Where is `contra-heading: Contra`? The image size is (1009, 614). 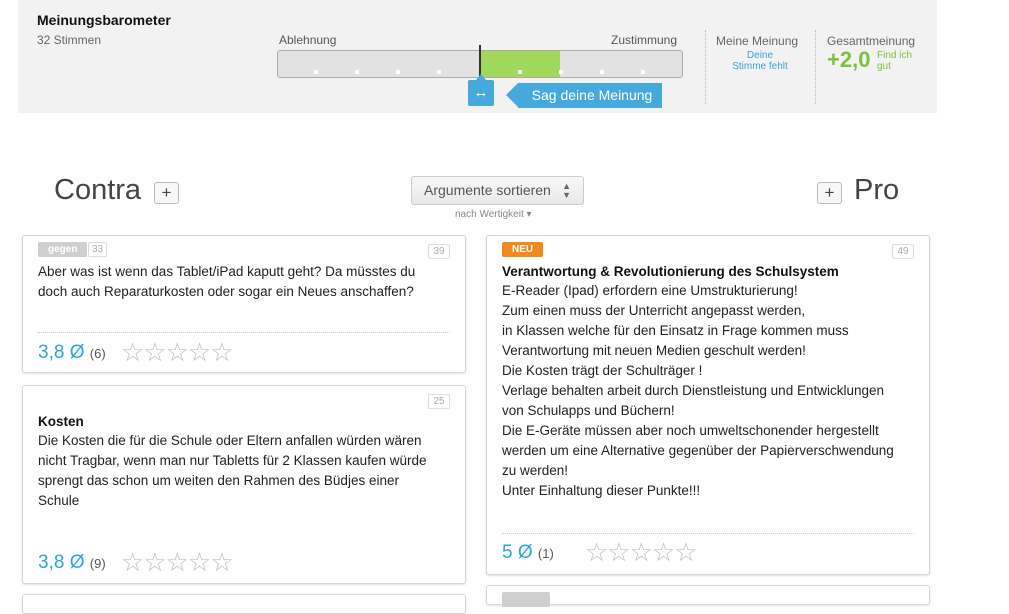
contra-heading: Contra is located at coordinates (98, 190).